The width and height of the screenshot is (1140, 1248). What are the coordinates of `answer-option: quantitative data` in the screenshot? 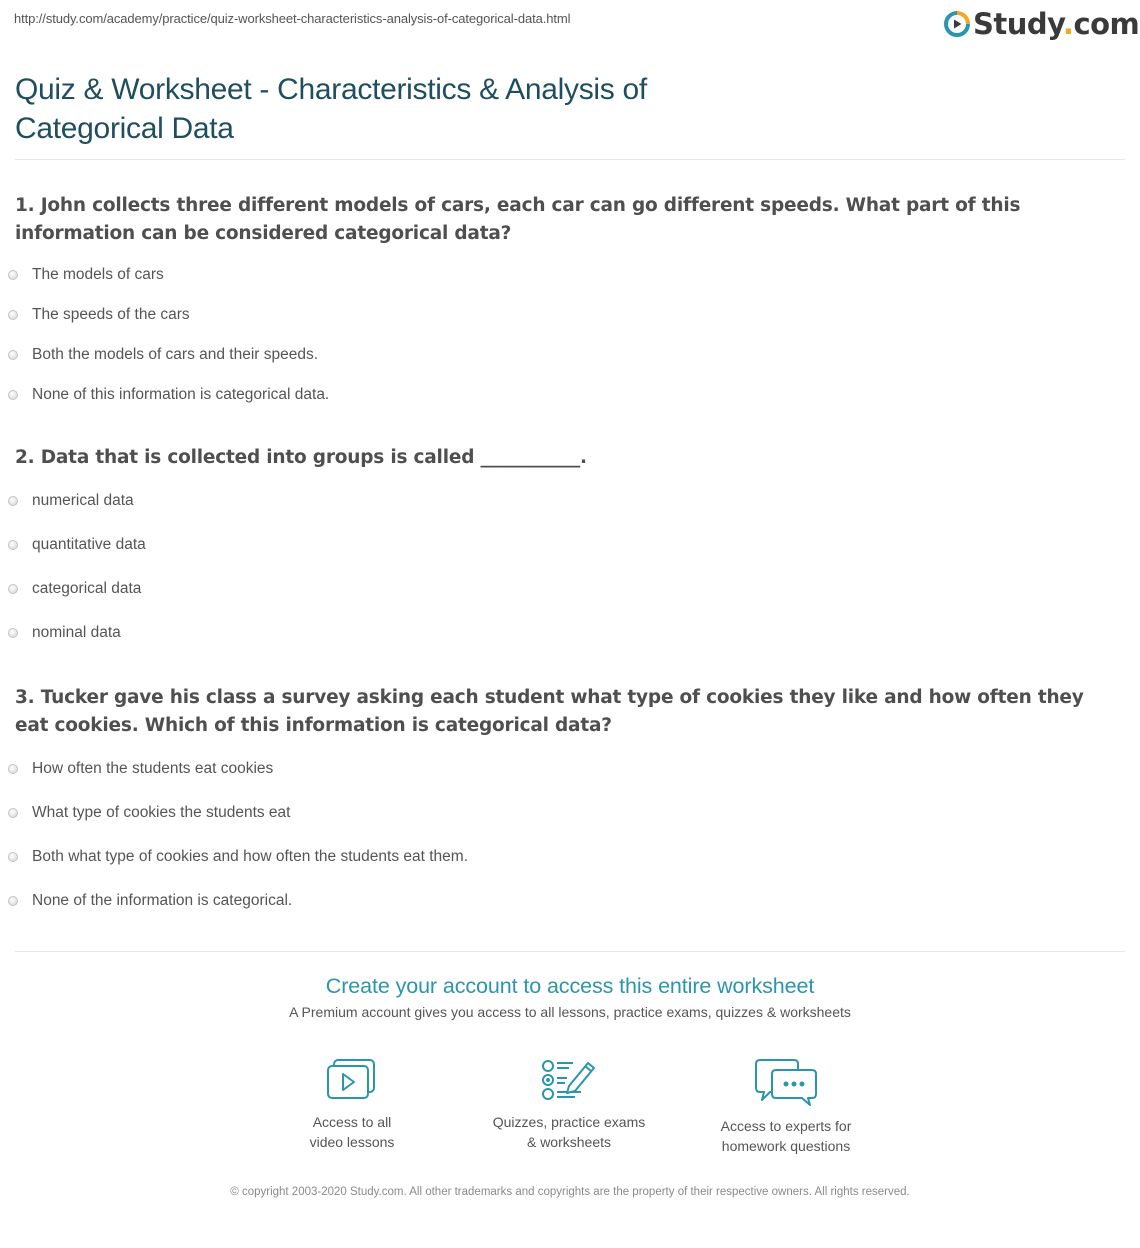 It's located at (77, 545).